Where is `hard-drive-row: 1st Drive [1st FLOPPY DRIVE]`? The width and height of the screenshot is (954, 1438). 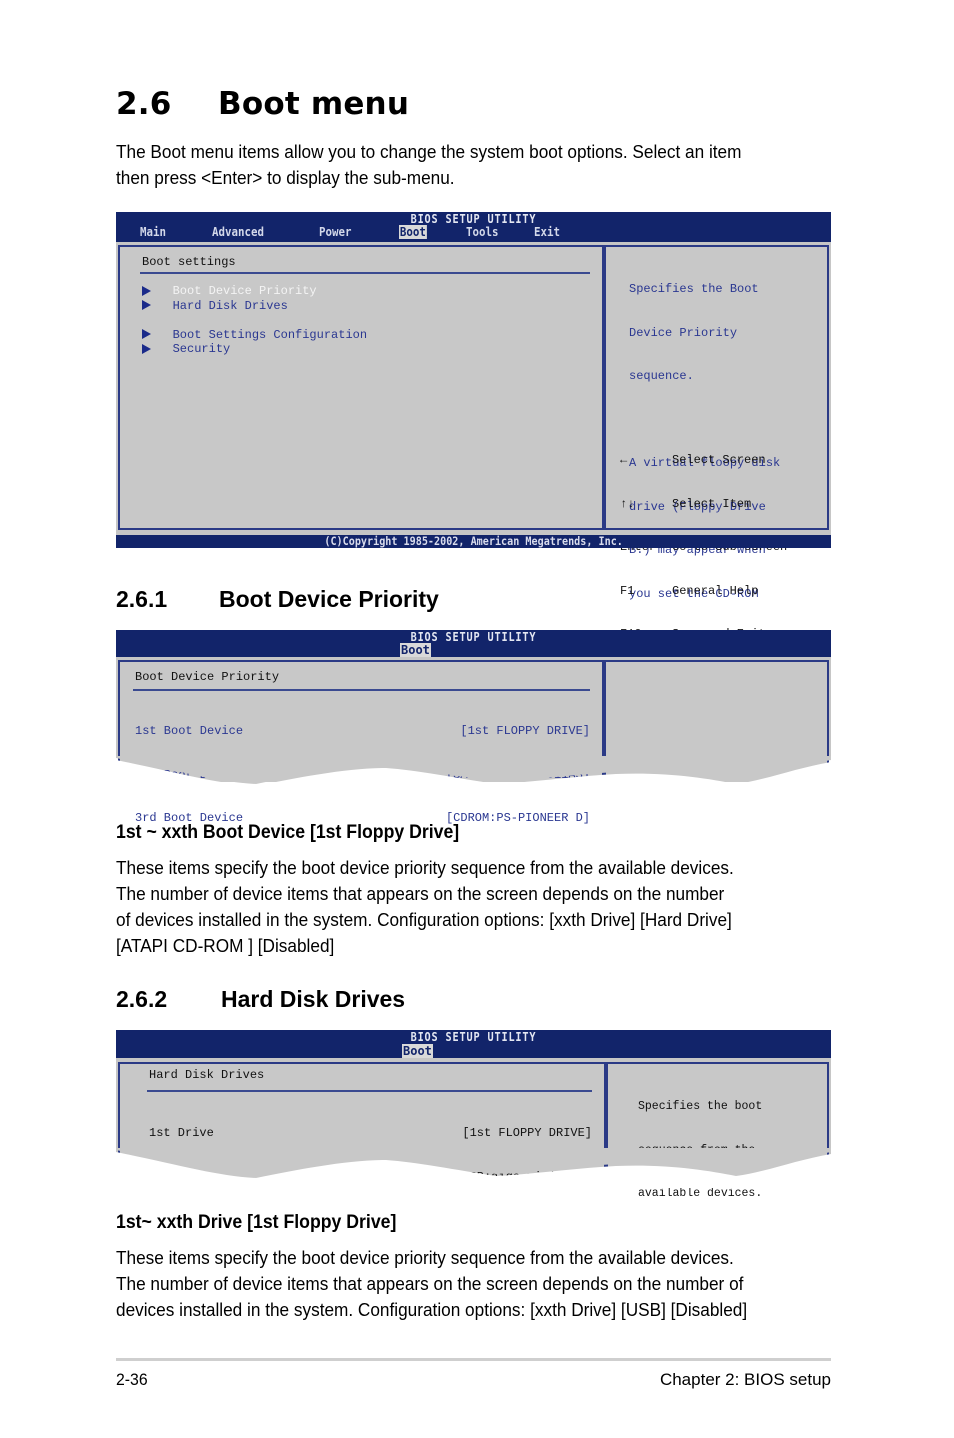 hard-drive-row: 1st Drive [1st FLOPPY DRIVE] is located at coordinates (370, 1133).